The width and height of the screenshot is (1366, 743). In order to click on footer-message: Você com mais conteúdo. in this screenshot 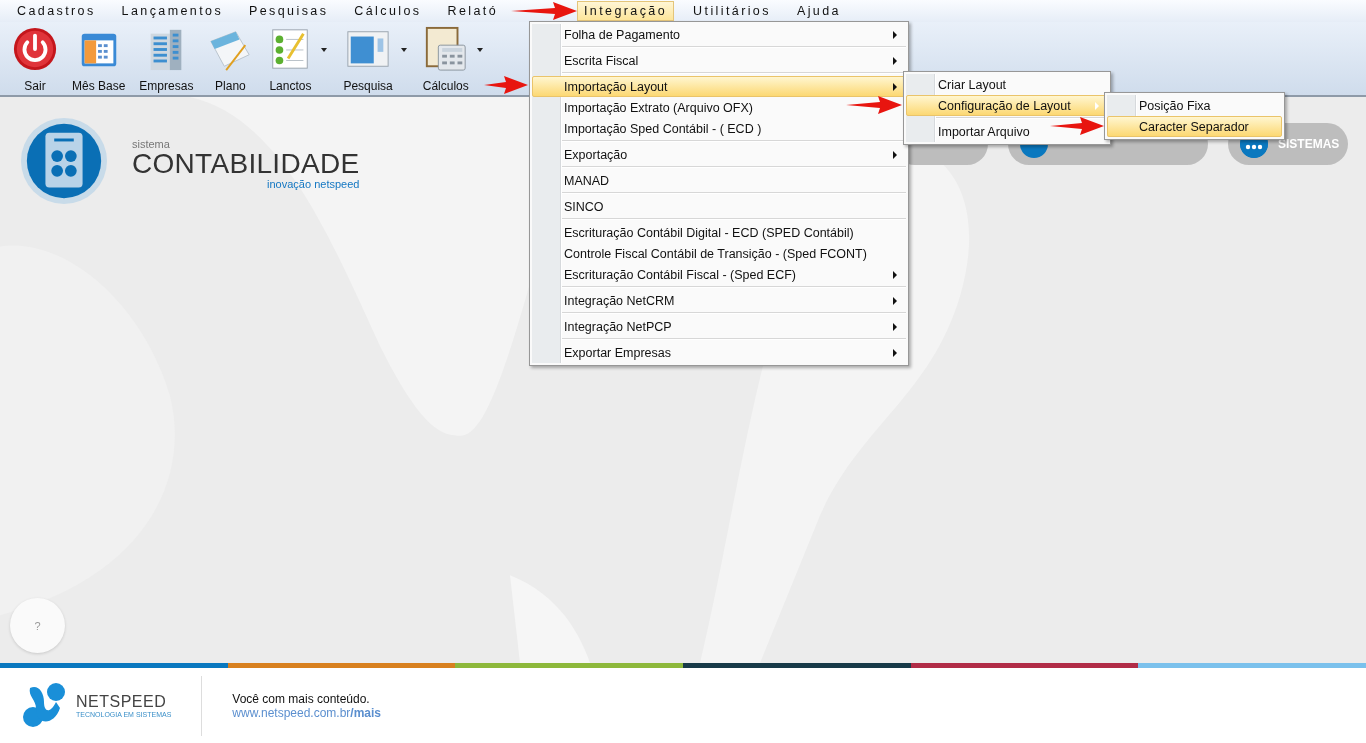, I will do `click(301, 698)`.